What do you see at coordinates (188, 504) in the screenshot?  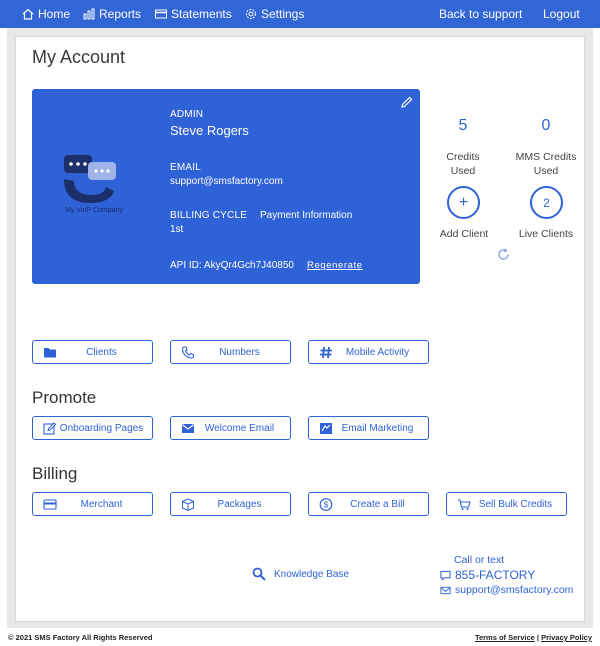 I see `box-icon` at bounding box center [188, 504].